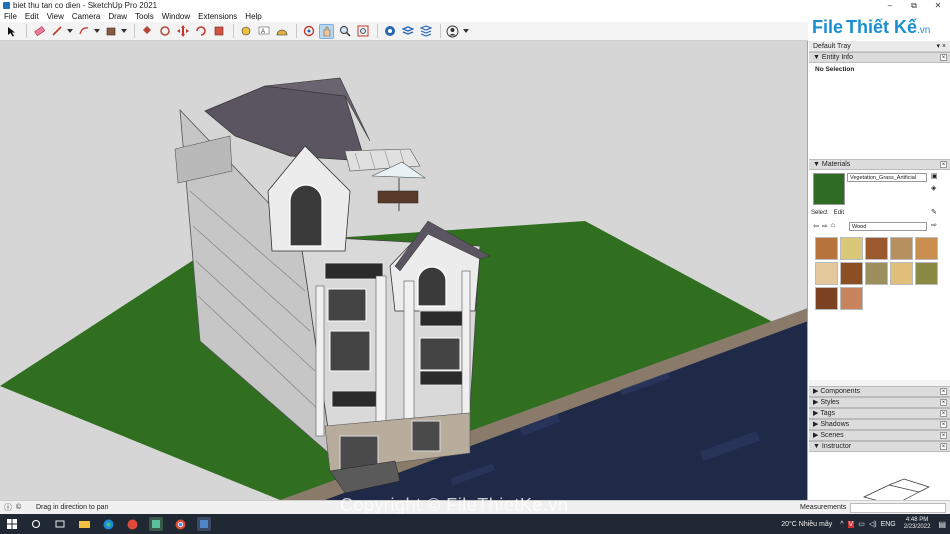 This screenshot has height=534, width=950. I want to click on zoom-icon, so click(344, 31).